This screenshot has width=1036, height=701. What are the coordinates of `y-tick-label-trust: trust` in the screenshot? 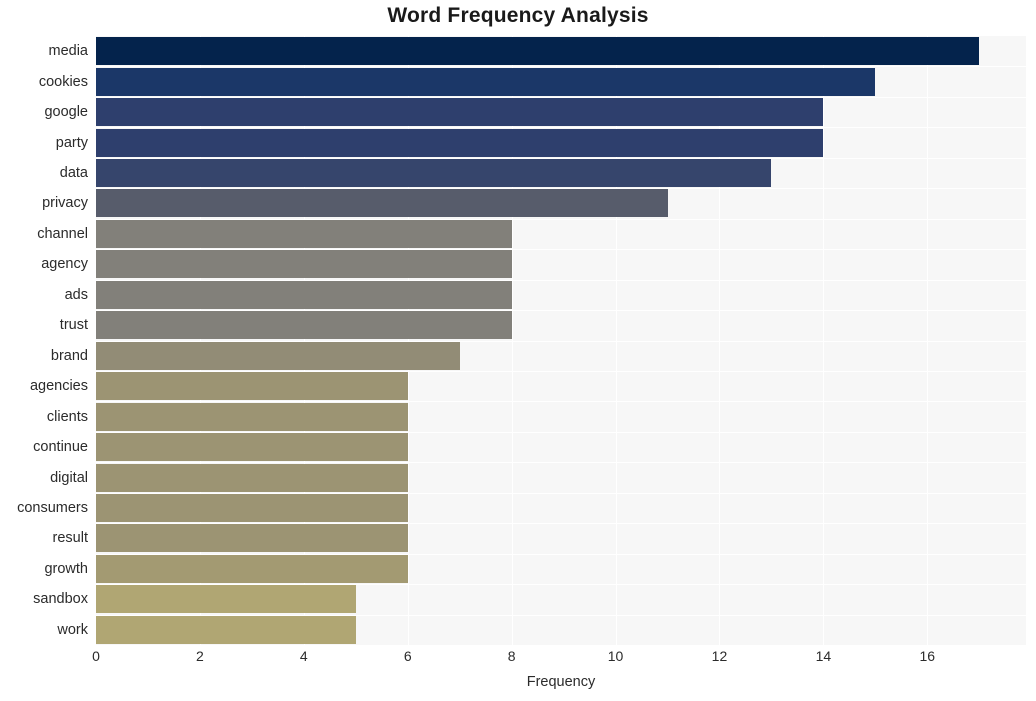 It's located at (73, 325).